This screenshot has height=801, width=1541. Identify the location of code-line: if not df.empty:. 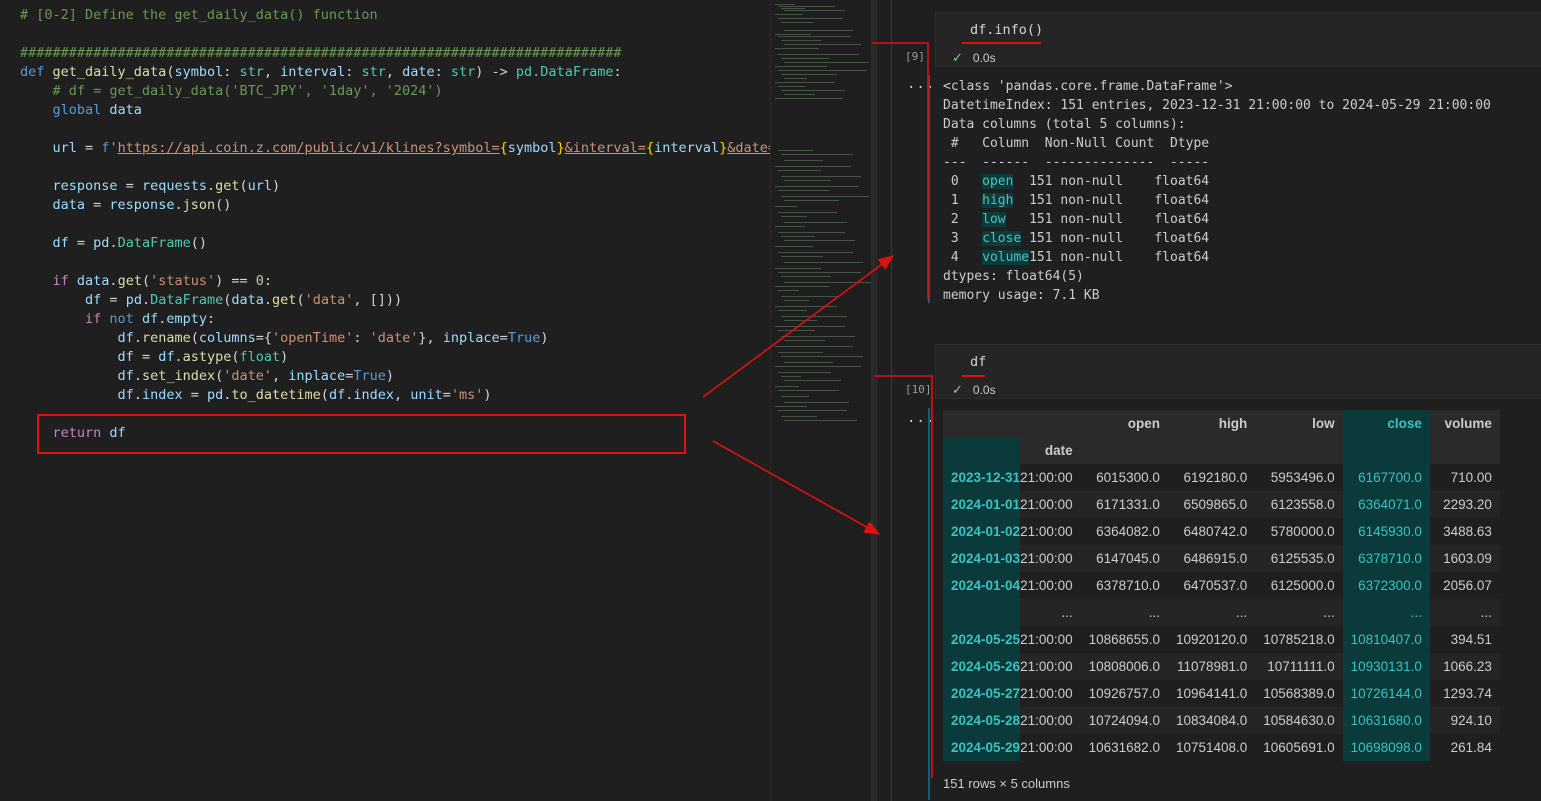
(117, 319).